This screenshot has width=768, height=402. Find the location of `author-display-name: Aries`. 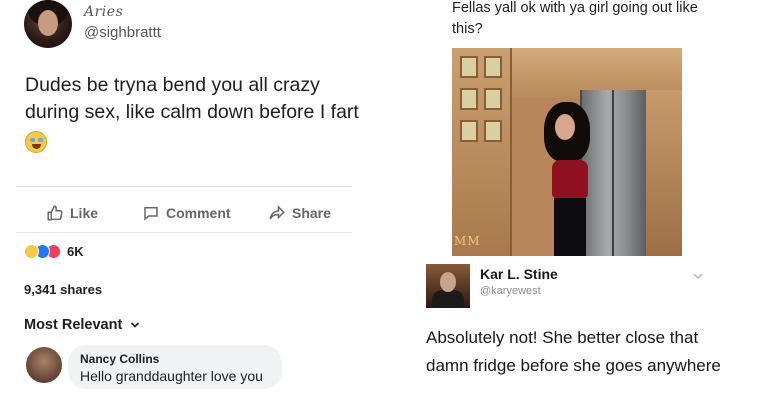

author-display-name: Aries is located at coordinates (103, 12).